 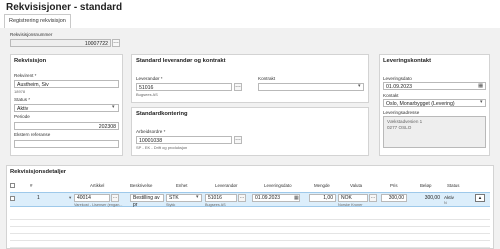 What do you see at coordinates (162, 114) in the screenshot?
I see `kontering-title: Standardkontering` at bounding box center [162, 114].